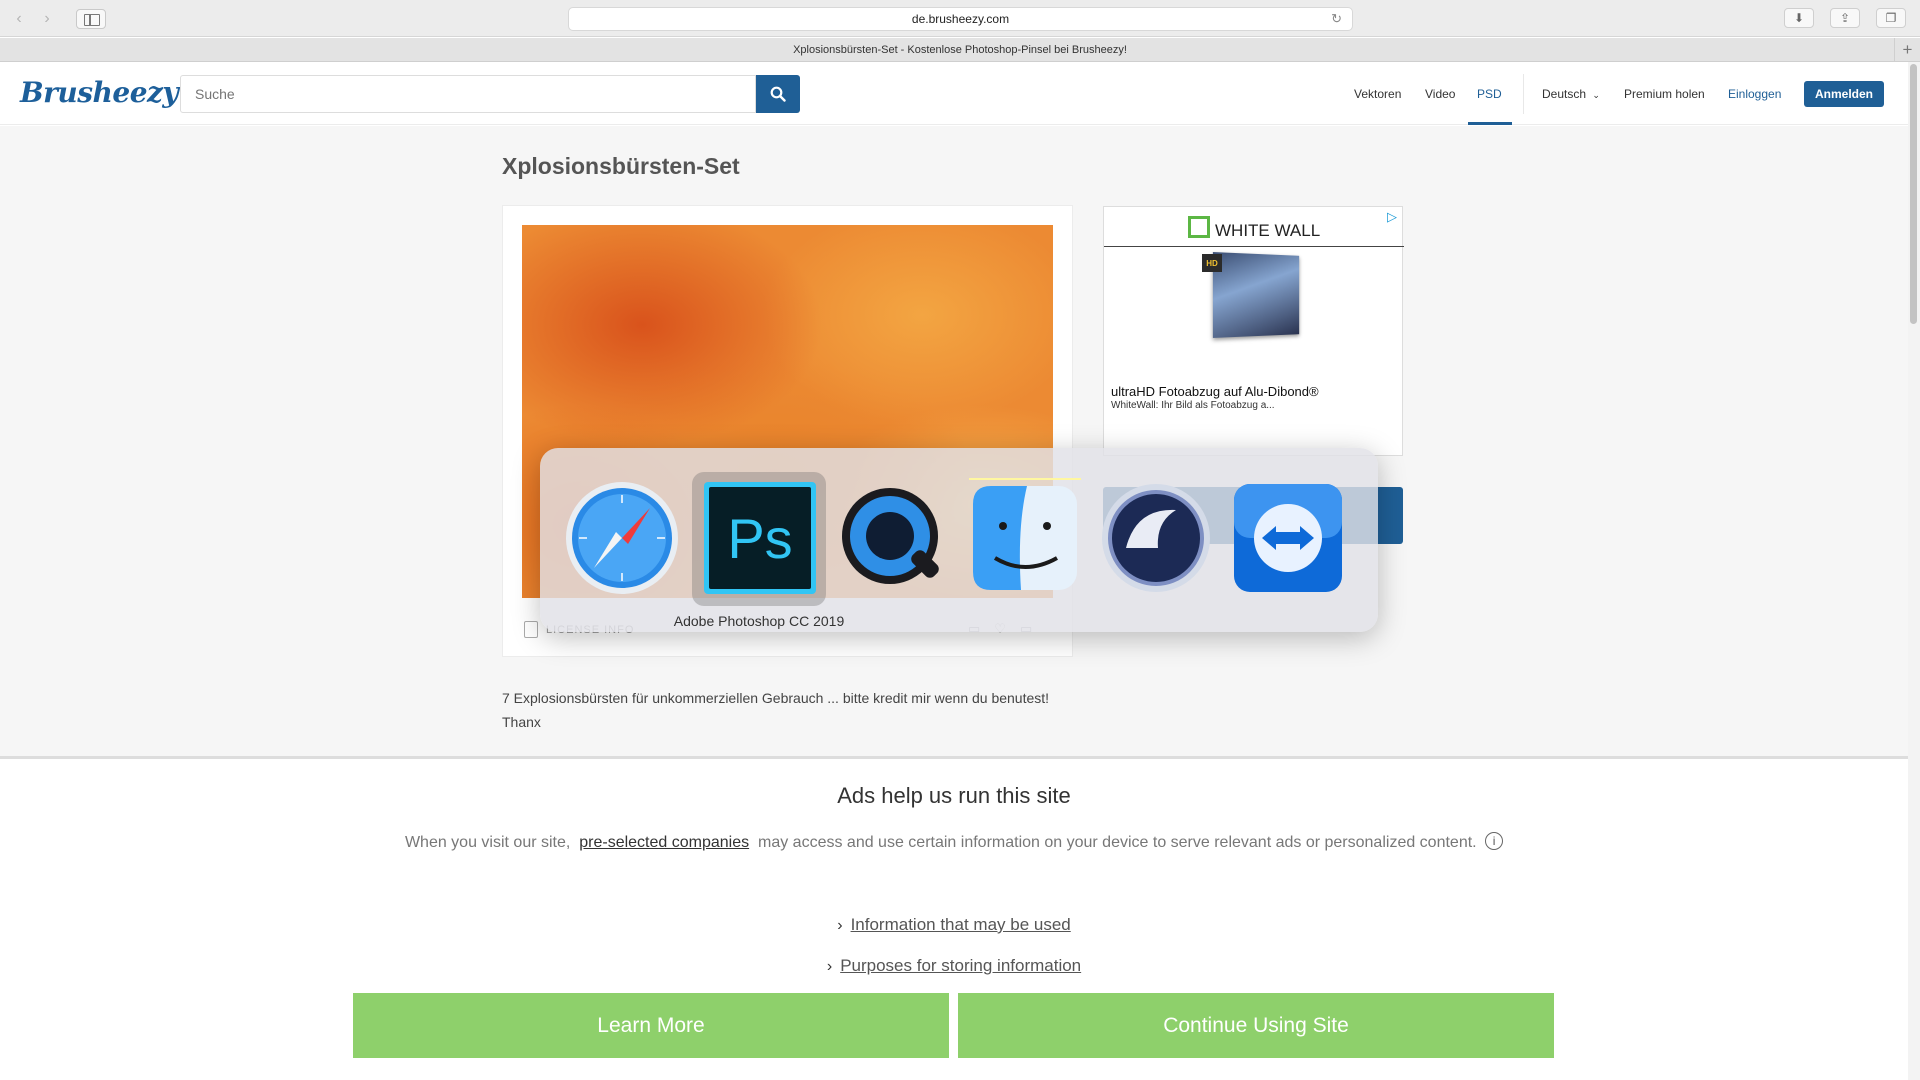 The width and height of the screenshot is (1920, 1080). I want to click on downloads-icon: ⬇, so click(1799, 18).